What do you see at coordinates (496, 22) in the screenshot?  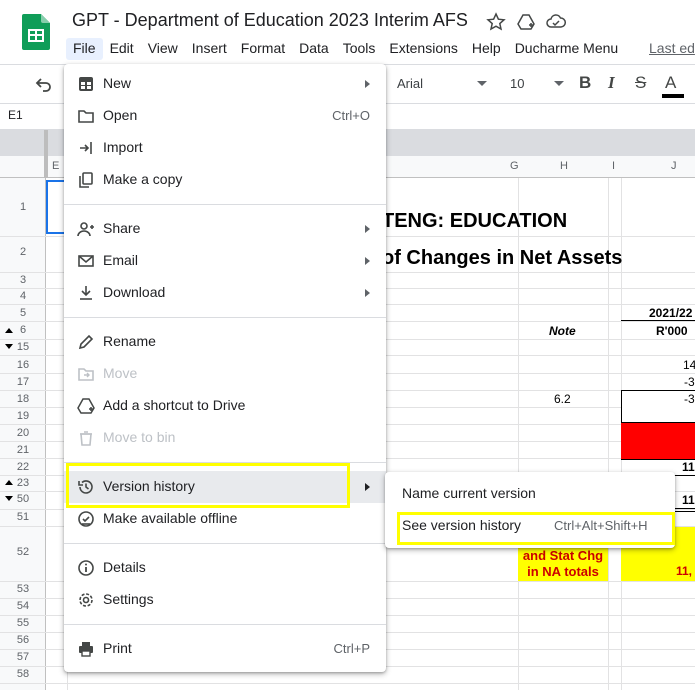 I see `star-icon` at bounding box center [496, 22].